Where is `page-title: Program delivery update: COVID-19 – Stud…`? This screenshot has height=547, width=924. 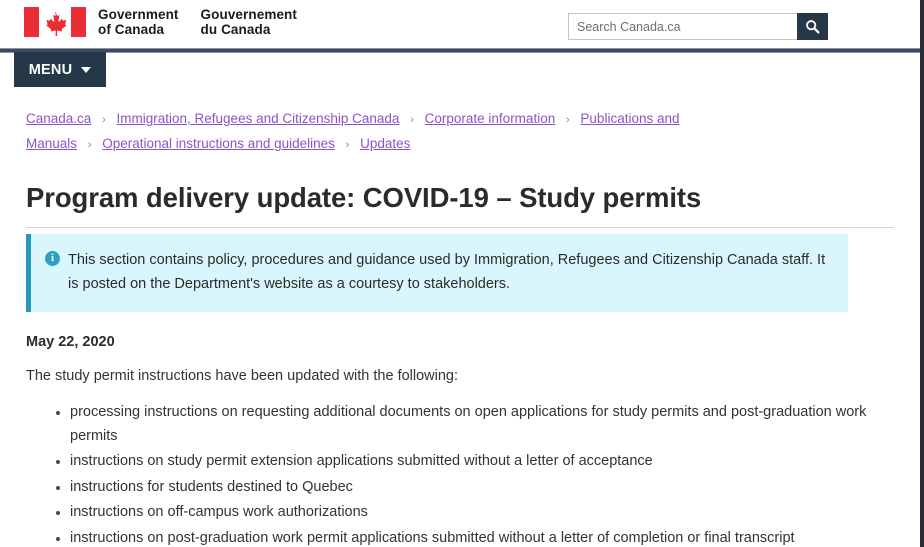 page-title: Program delivery update: COVID-19 – Stud… is located at coordinates (364, 197).